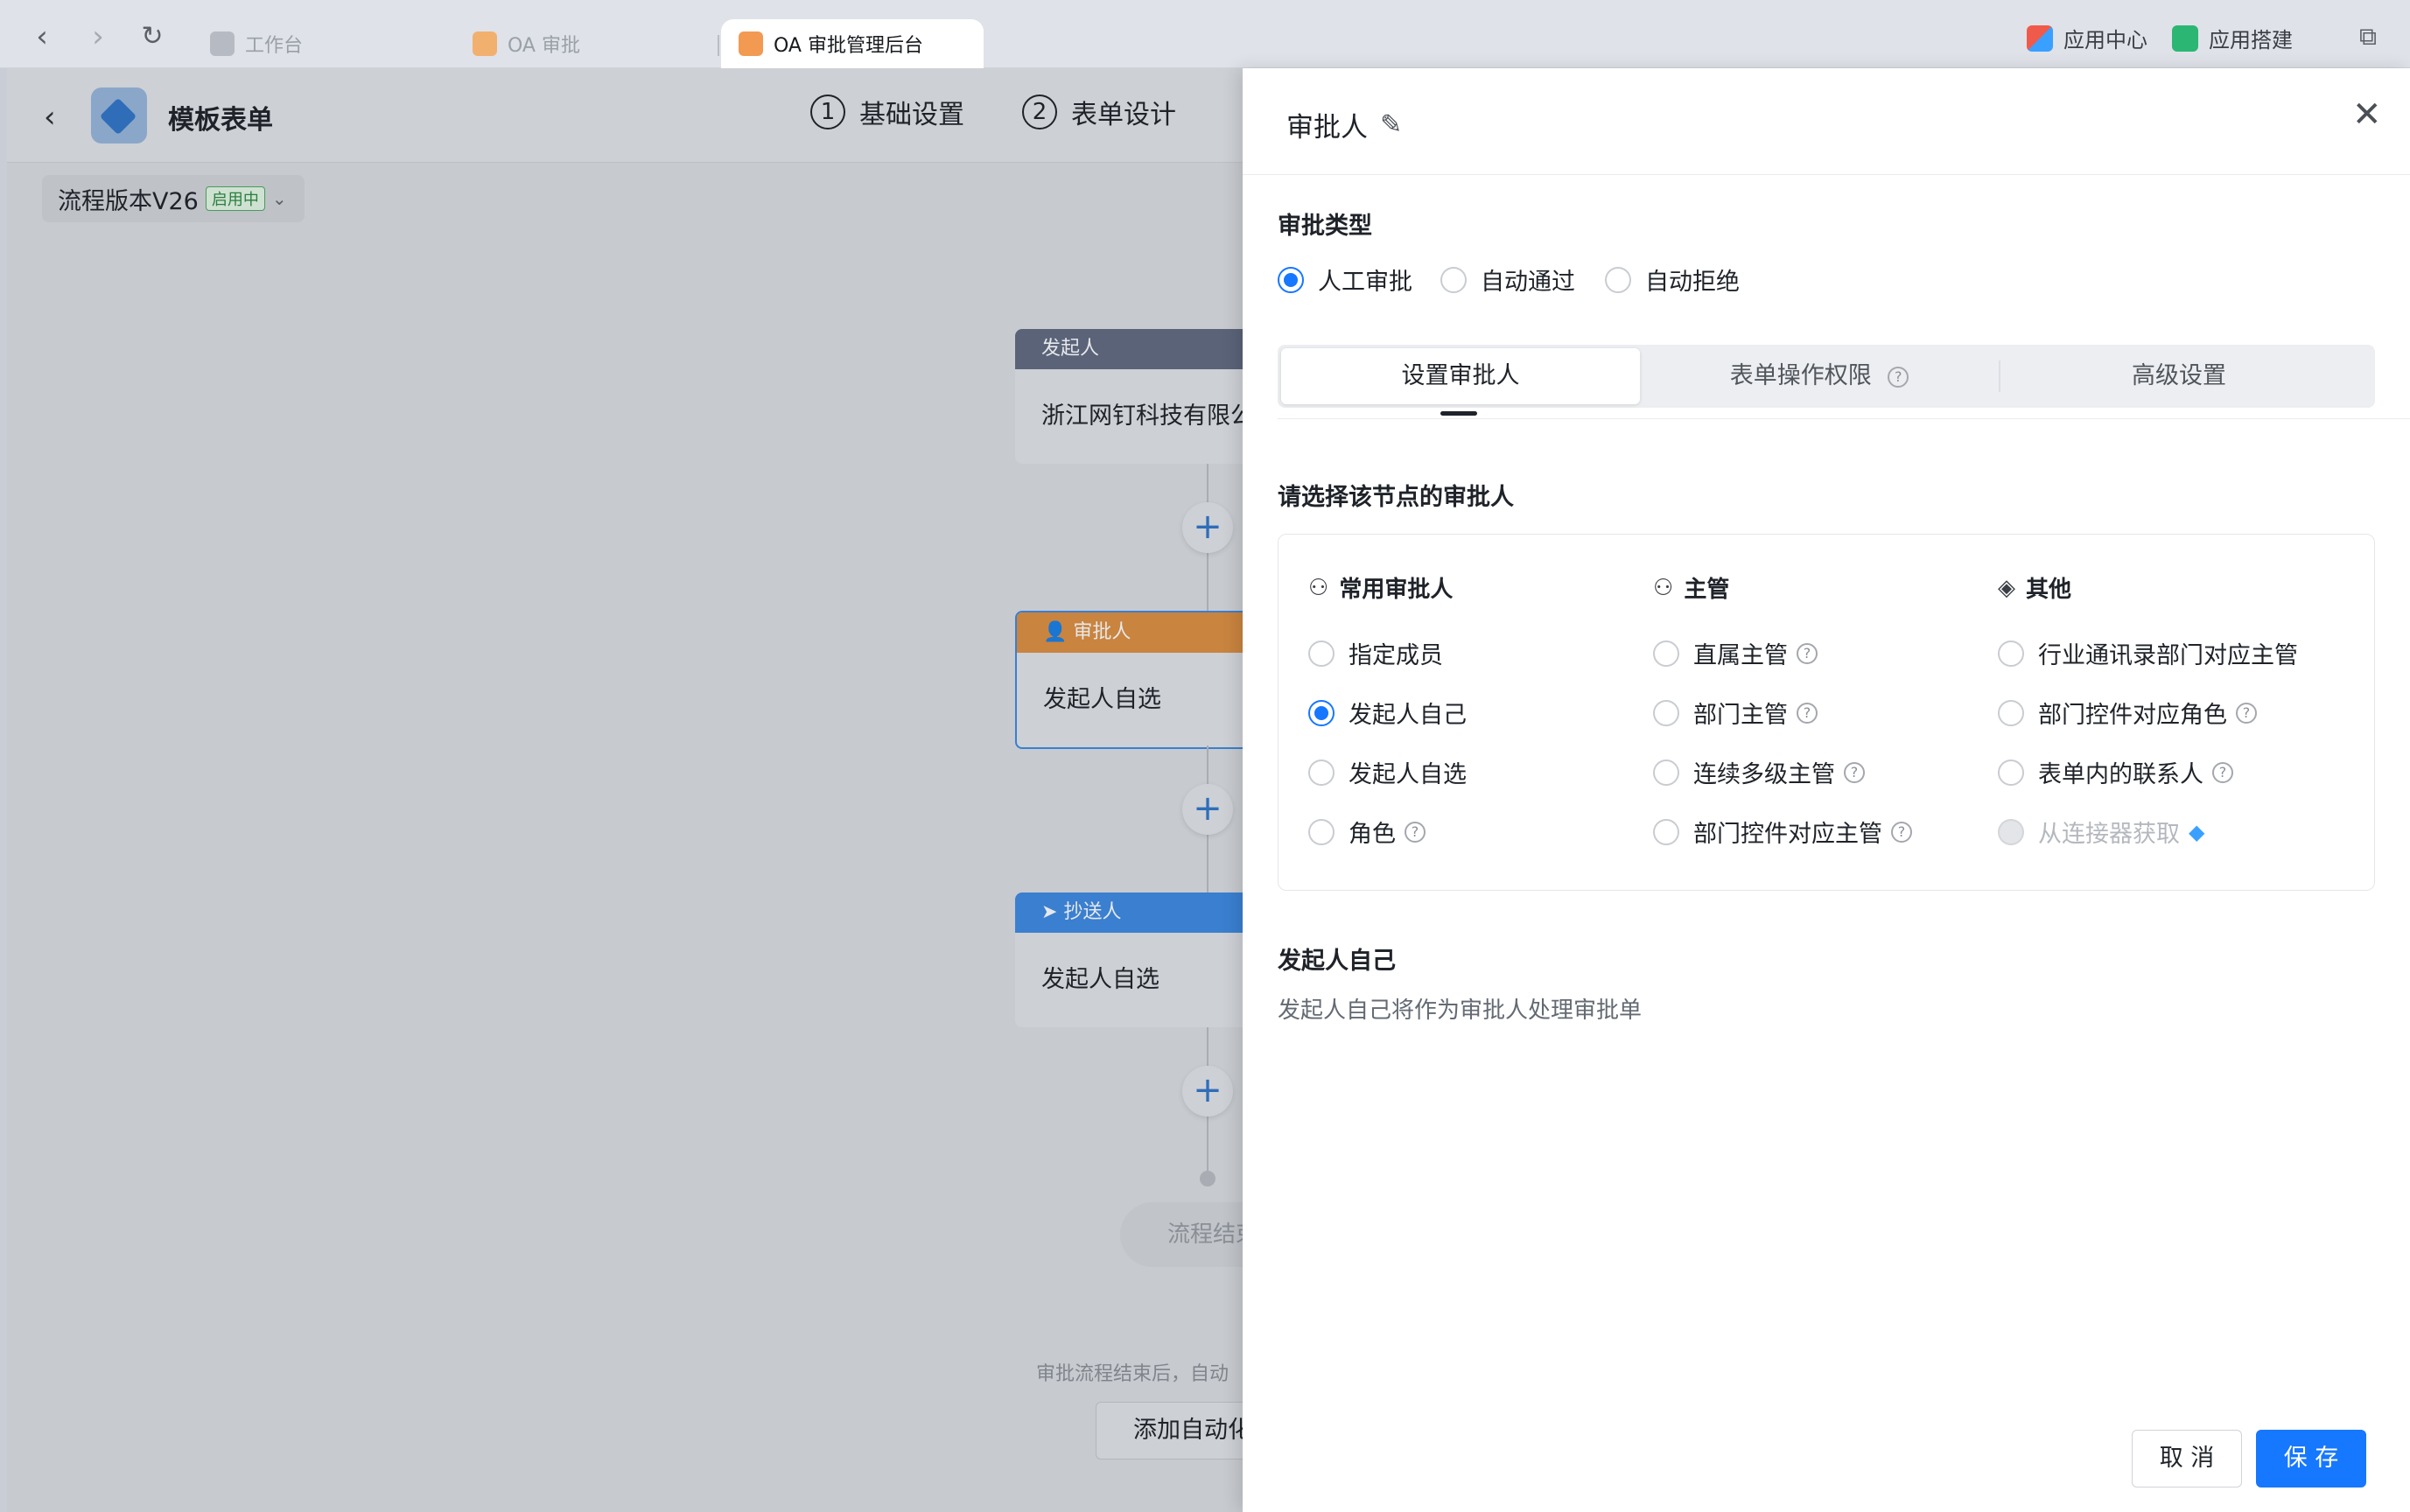 The image size is (2410, 1512). I want to click on tab-label: 表单操作权限, so click(1800, 375).